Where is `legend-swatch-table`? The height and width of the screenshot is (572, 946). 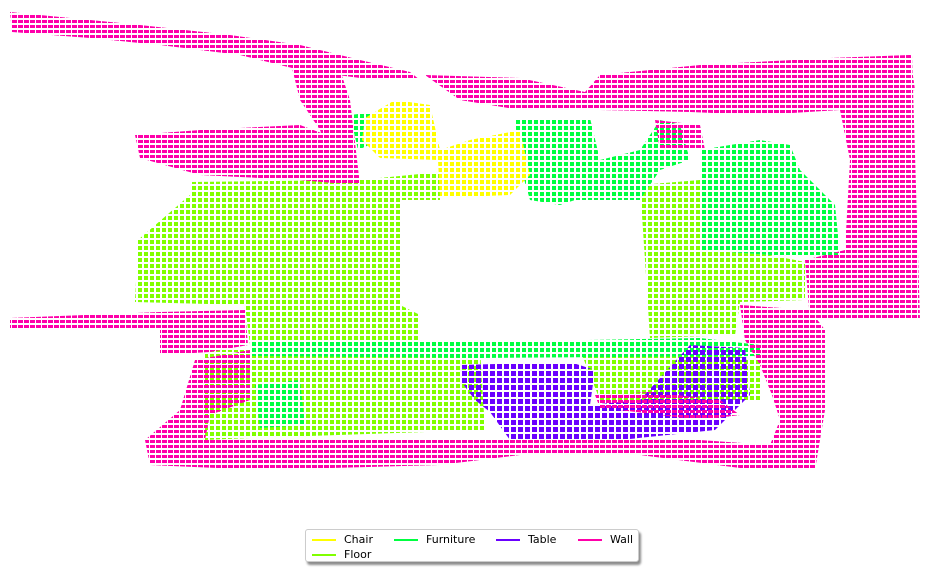
legend-swatch-table is located at coordinates (508, 540).